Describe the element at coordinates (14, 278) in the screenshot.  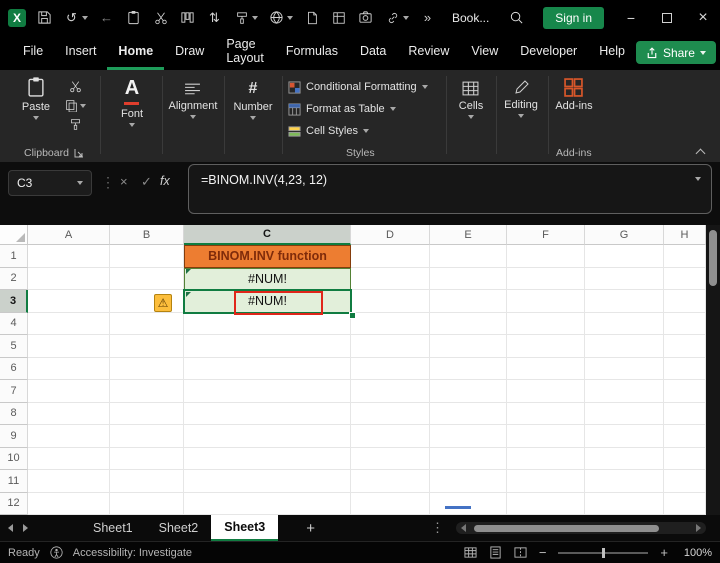
I see `row-header-2: 2` at that location.